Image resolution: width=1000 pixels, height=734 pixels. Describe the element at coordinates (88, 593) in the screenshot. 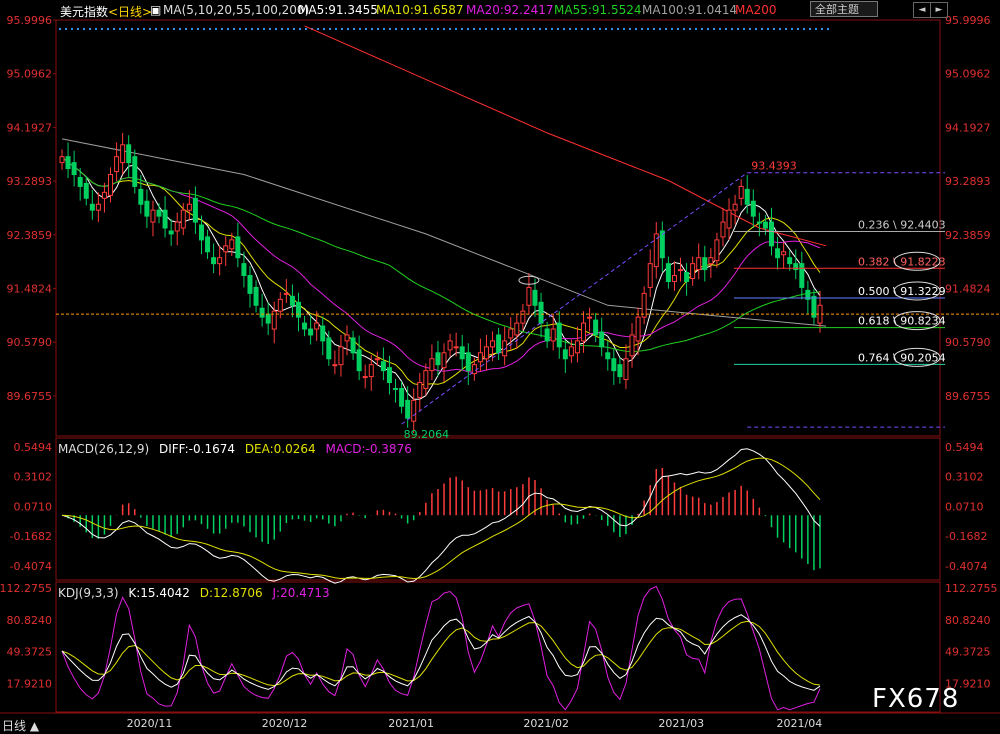

I see `kdj-params: KDJ(9,3,3)` at that location.